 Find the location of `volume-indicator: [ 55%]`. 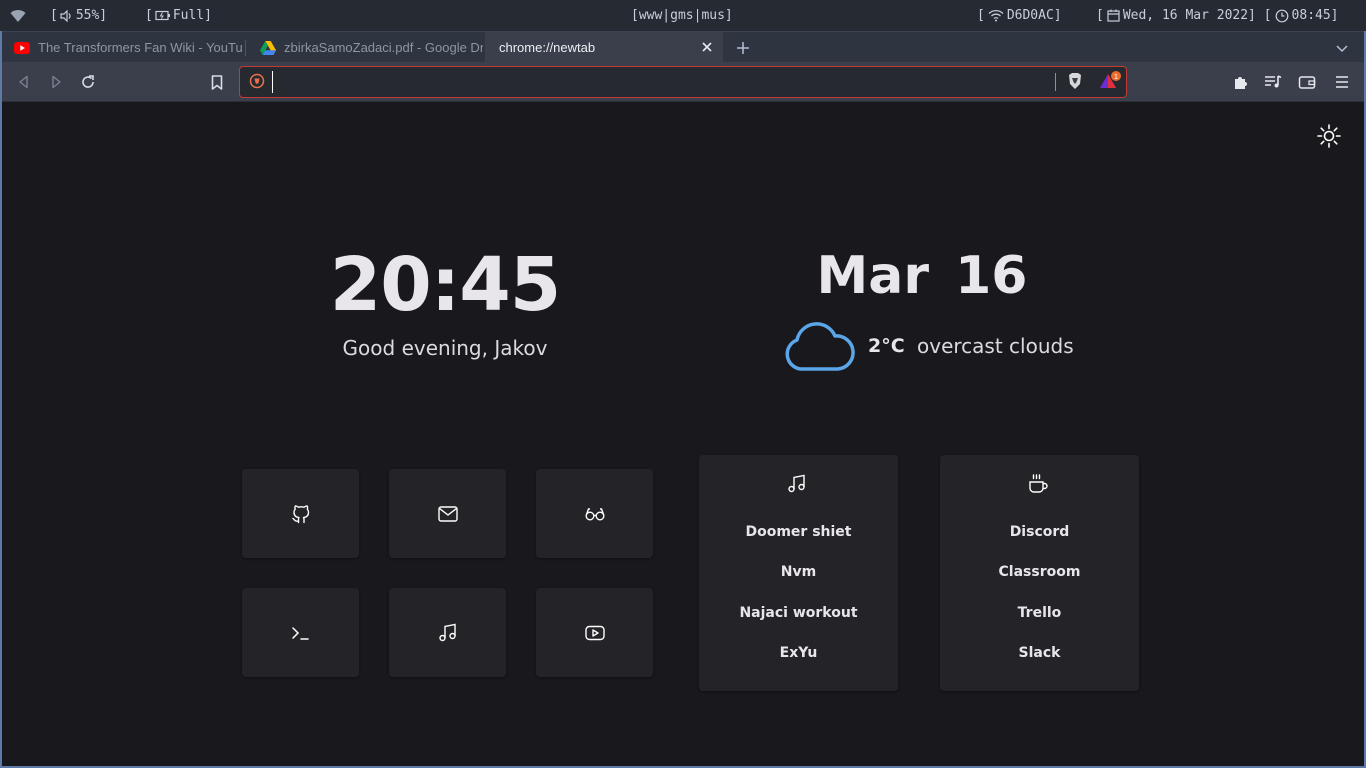

volume-indicator: [ 55%] is located at coordinates (78, 15).